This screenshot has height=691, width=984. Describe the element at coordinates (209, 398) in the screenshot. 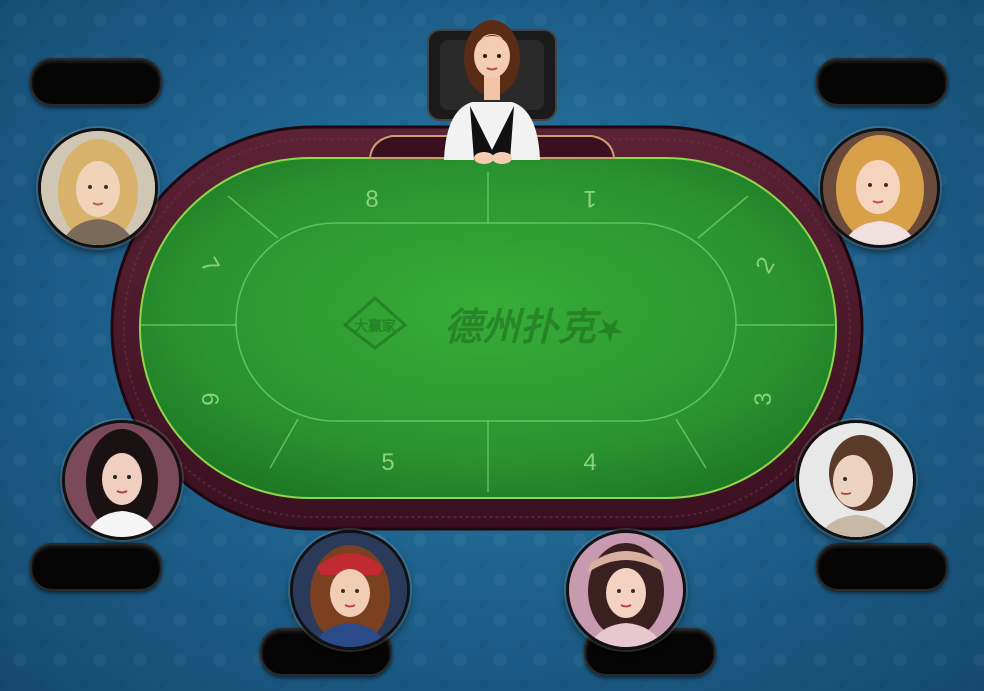

I see `seat-number-6: 6` at that location.